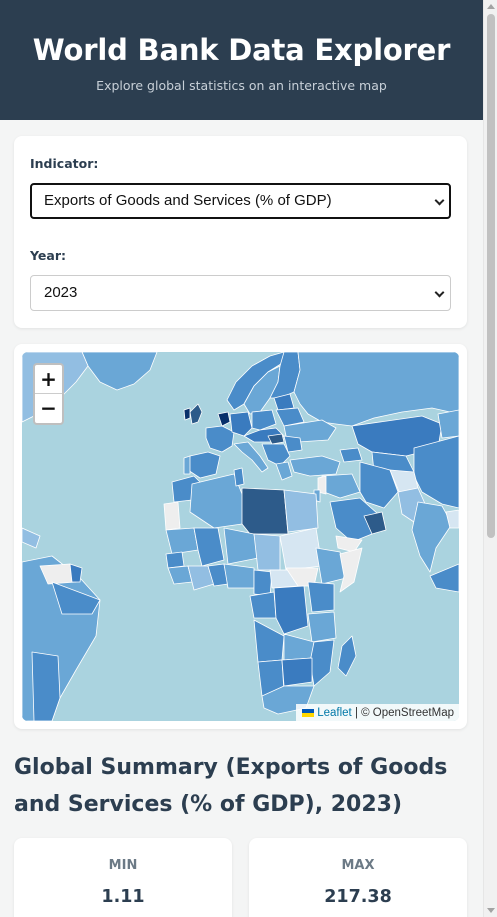 This screenshot has height=917, width=497. I want to click on uk-region, so click(196, 414).